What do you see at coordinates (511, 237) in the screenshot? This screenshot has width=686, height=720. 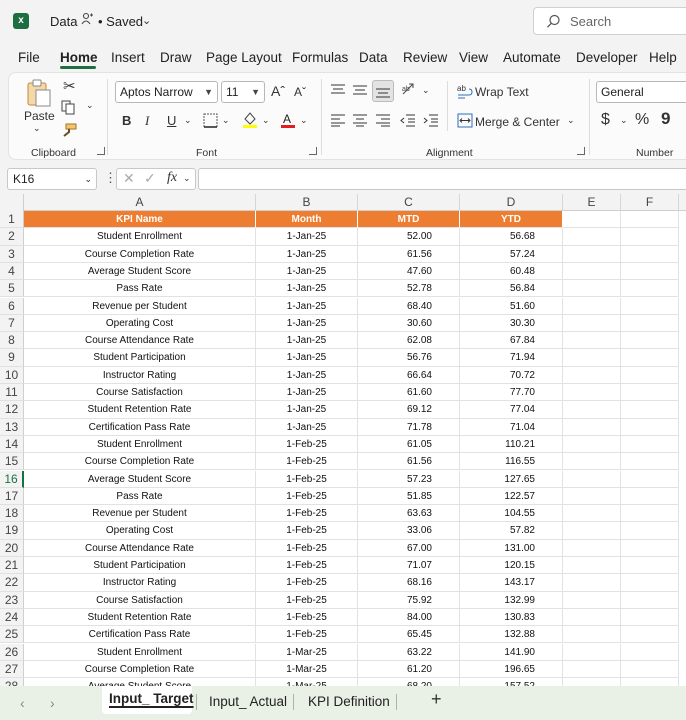 I see `table-cell: 56.68` at bounding box center [511, 237].